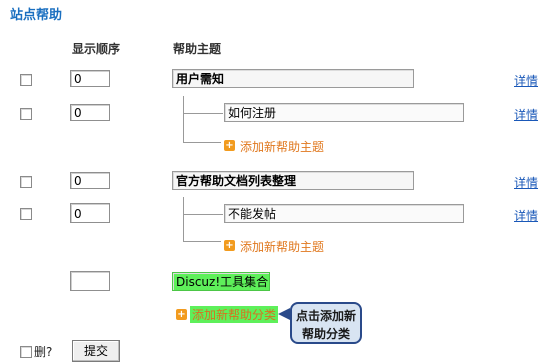 This screenshot has height=363, width=554. What do you see at coordinates (293, 180) in the screenshot?
I see `topic-input: 官方帮助文档列表整理` at bounding box center [293, 180].